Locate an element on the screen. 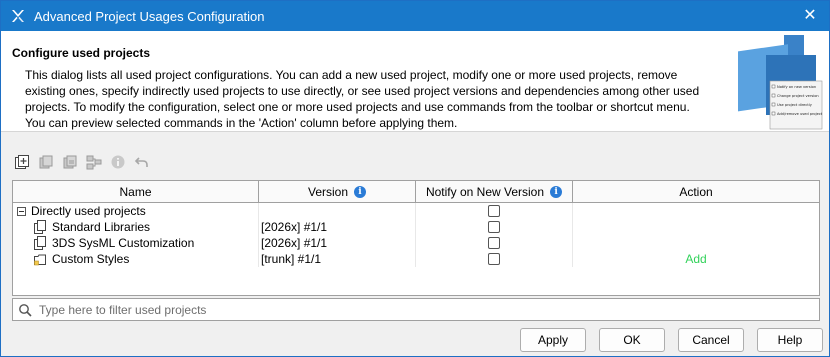 The width and height of the screenshot is (830, 357). group-row: Directly used projects is located at coordinates (416, 211).